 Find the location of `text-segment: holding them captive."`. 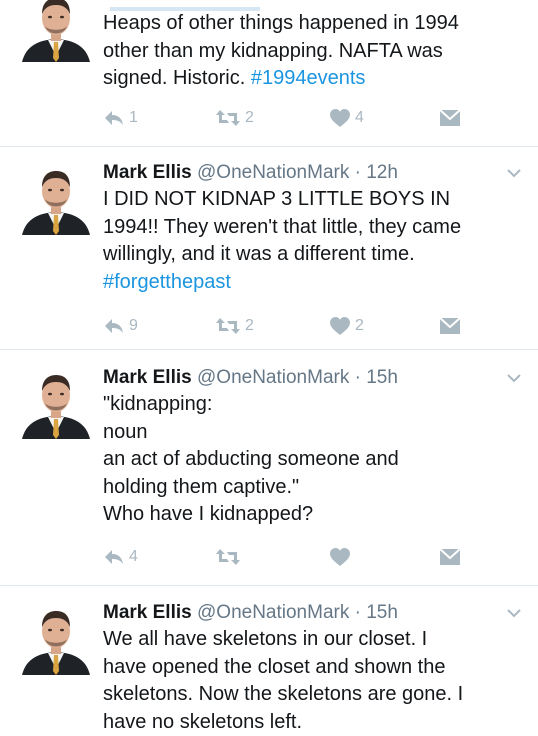

text-segment: holding them captive." is located at coordinates (201, 487).